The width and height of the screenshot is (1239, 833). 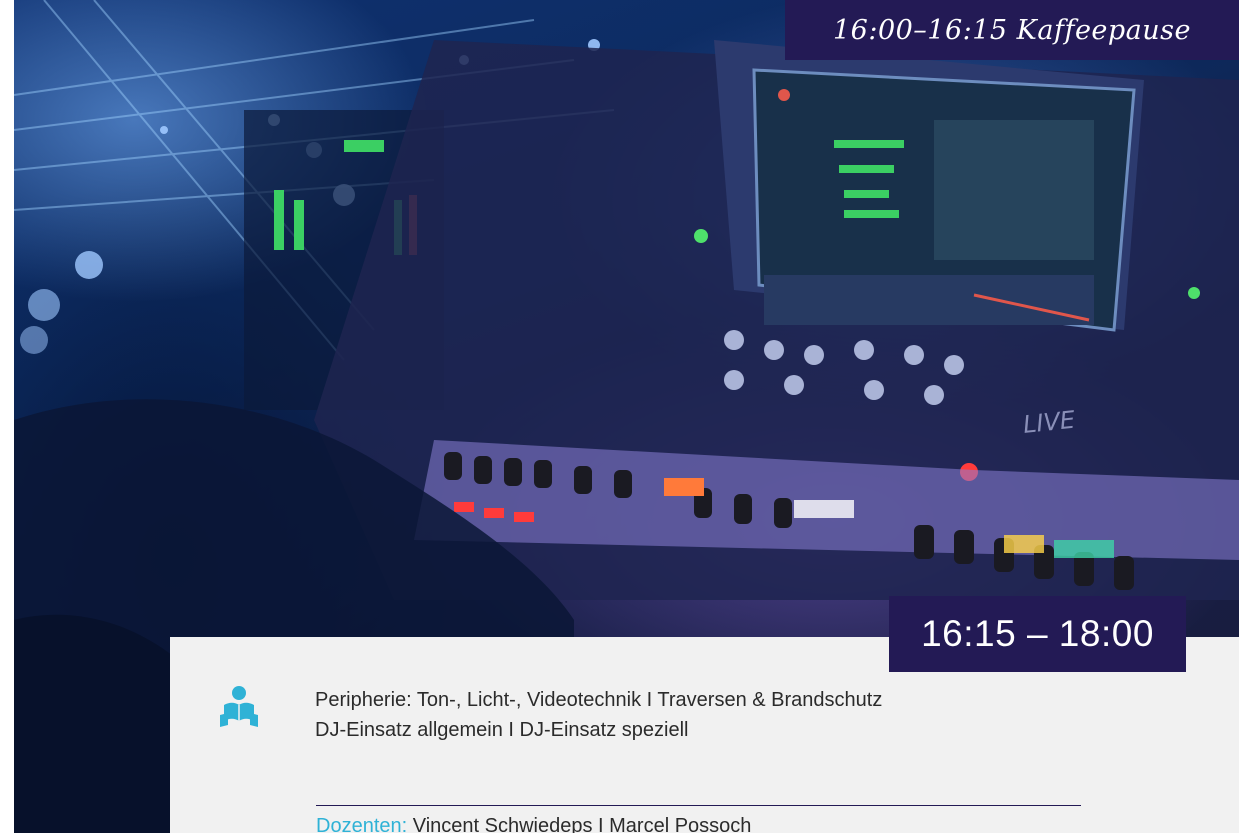 What do you see at coordinates (1050, 422) in the screenshot?
I see `svg-text: LIVE` at bounding box center [1050, 422].